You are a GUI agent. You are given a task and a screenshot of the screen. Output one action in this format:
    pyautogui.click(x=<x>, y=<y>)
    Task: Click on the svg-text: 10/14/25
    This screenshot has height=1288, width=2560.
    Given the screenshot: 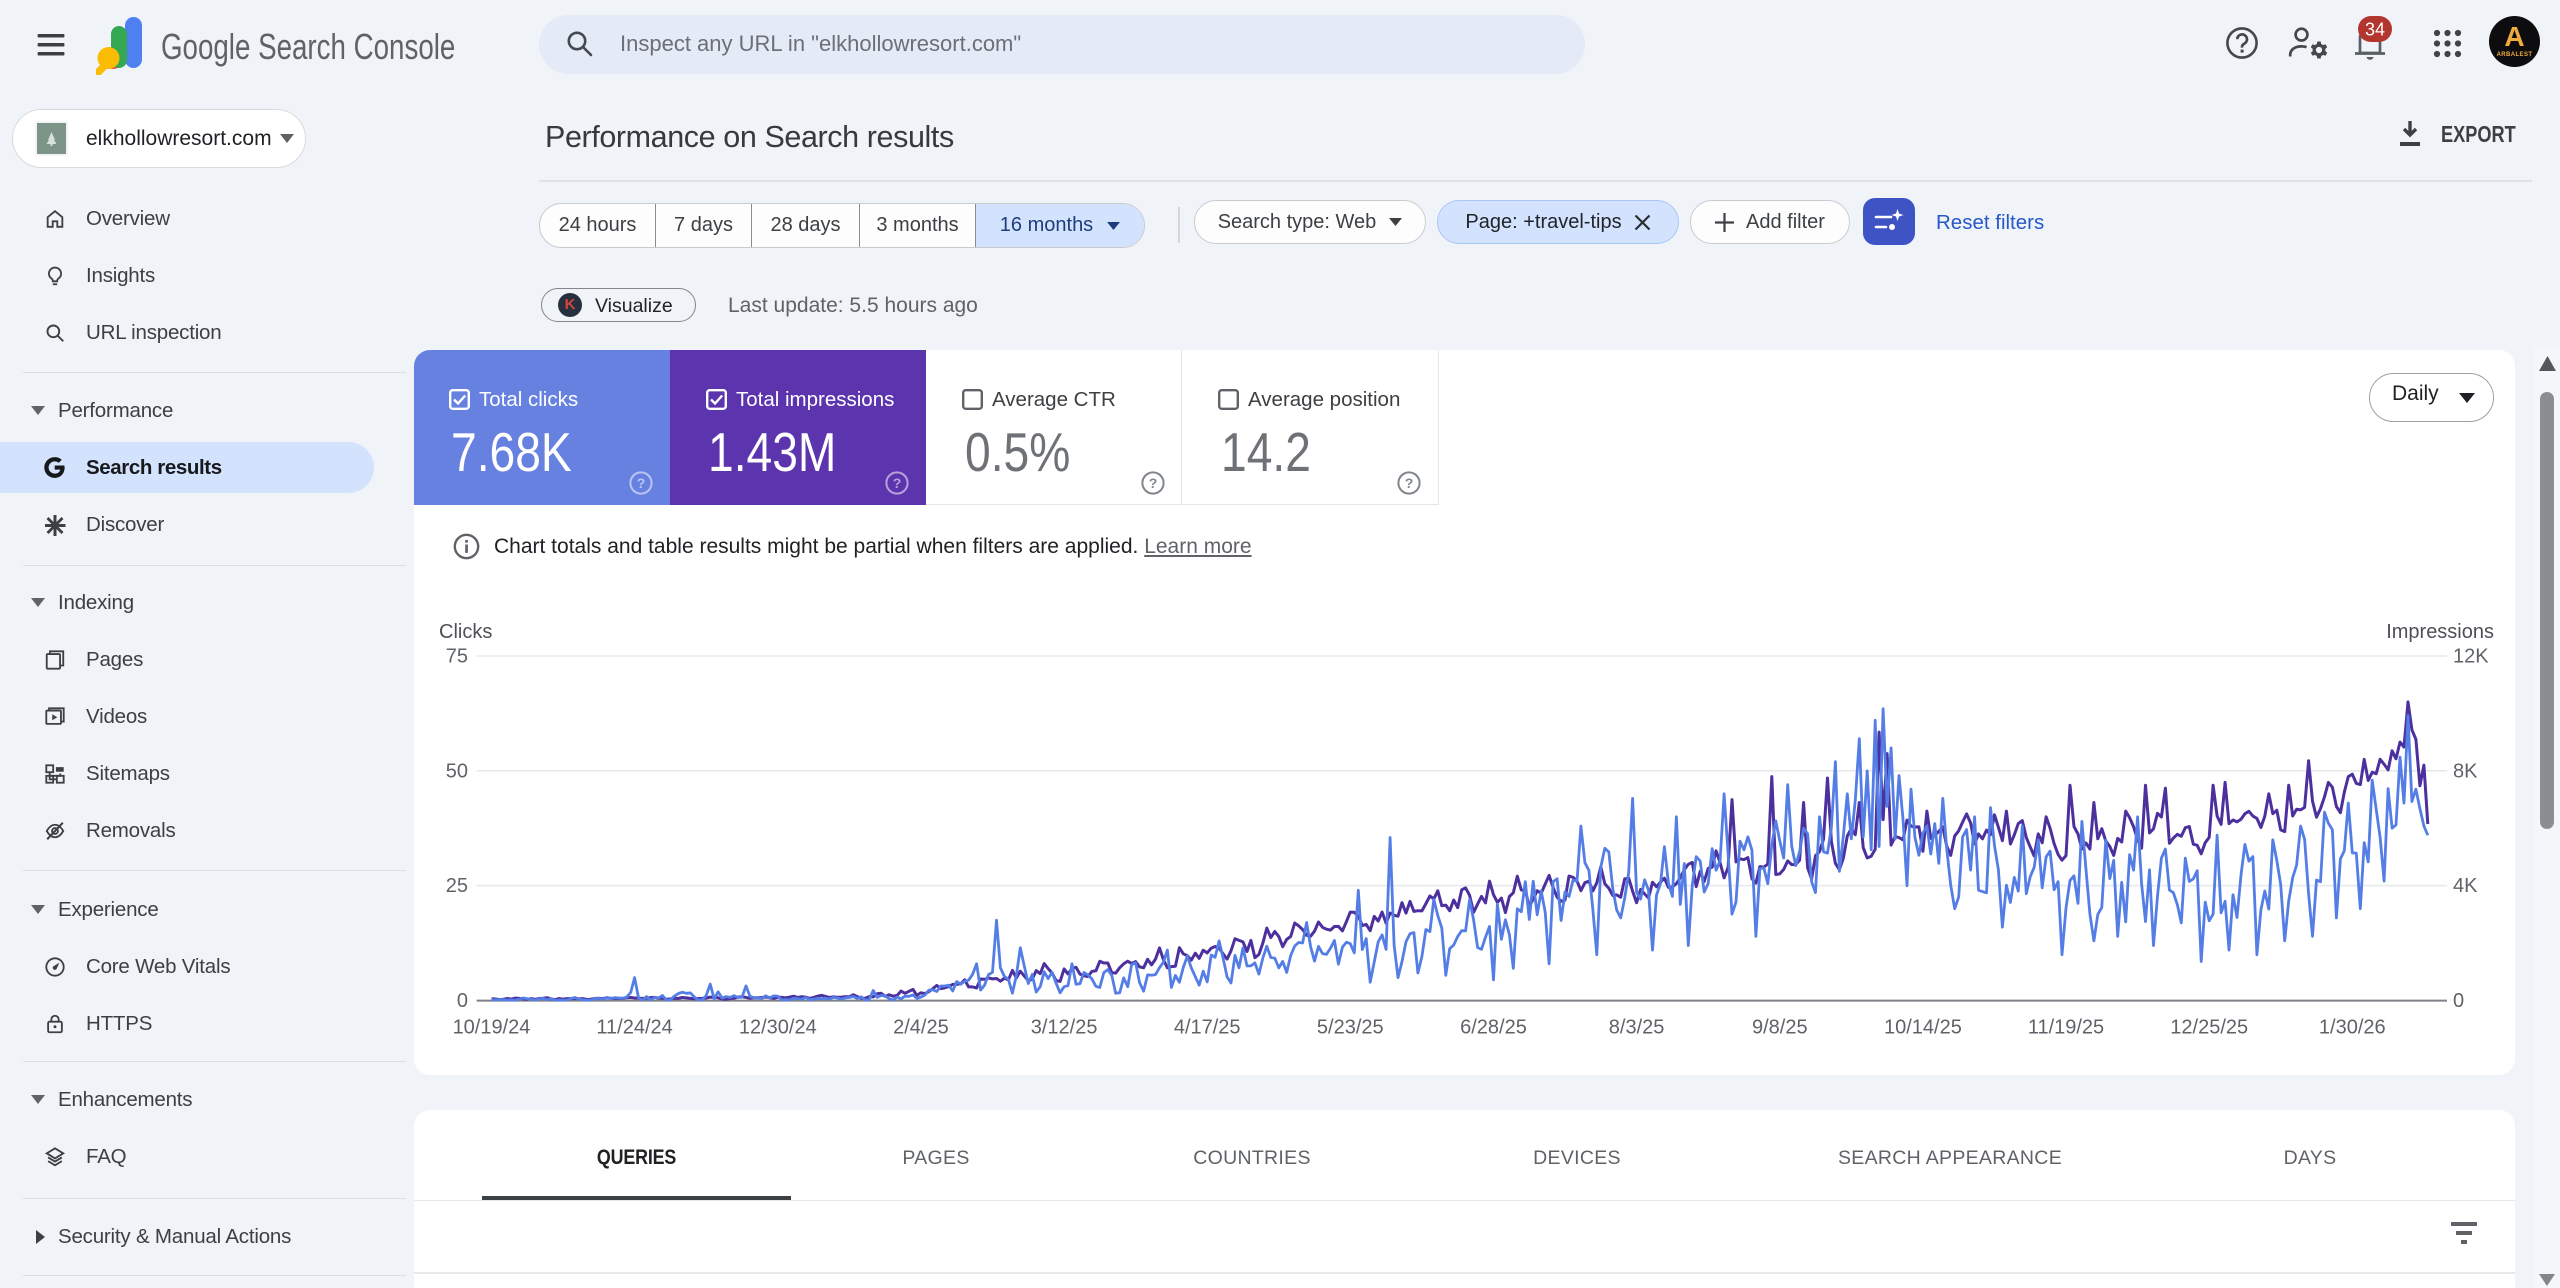 What is the action you would take?
    pyautogui.click(x=1923, y=1028)
    